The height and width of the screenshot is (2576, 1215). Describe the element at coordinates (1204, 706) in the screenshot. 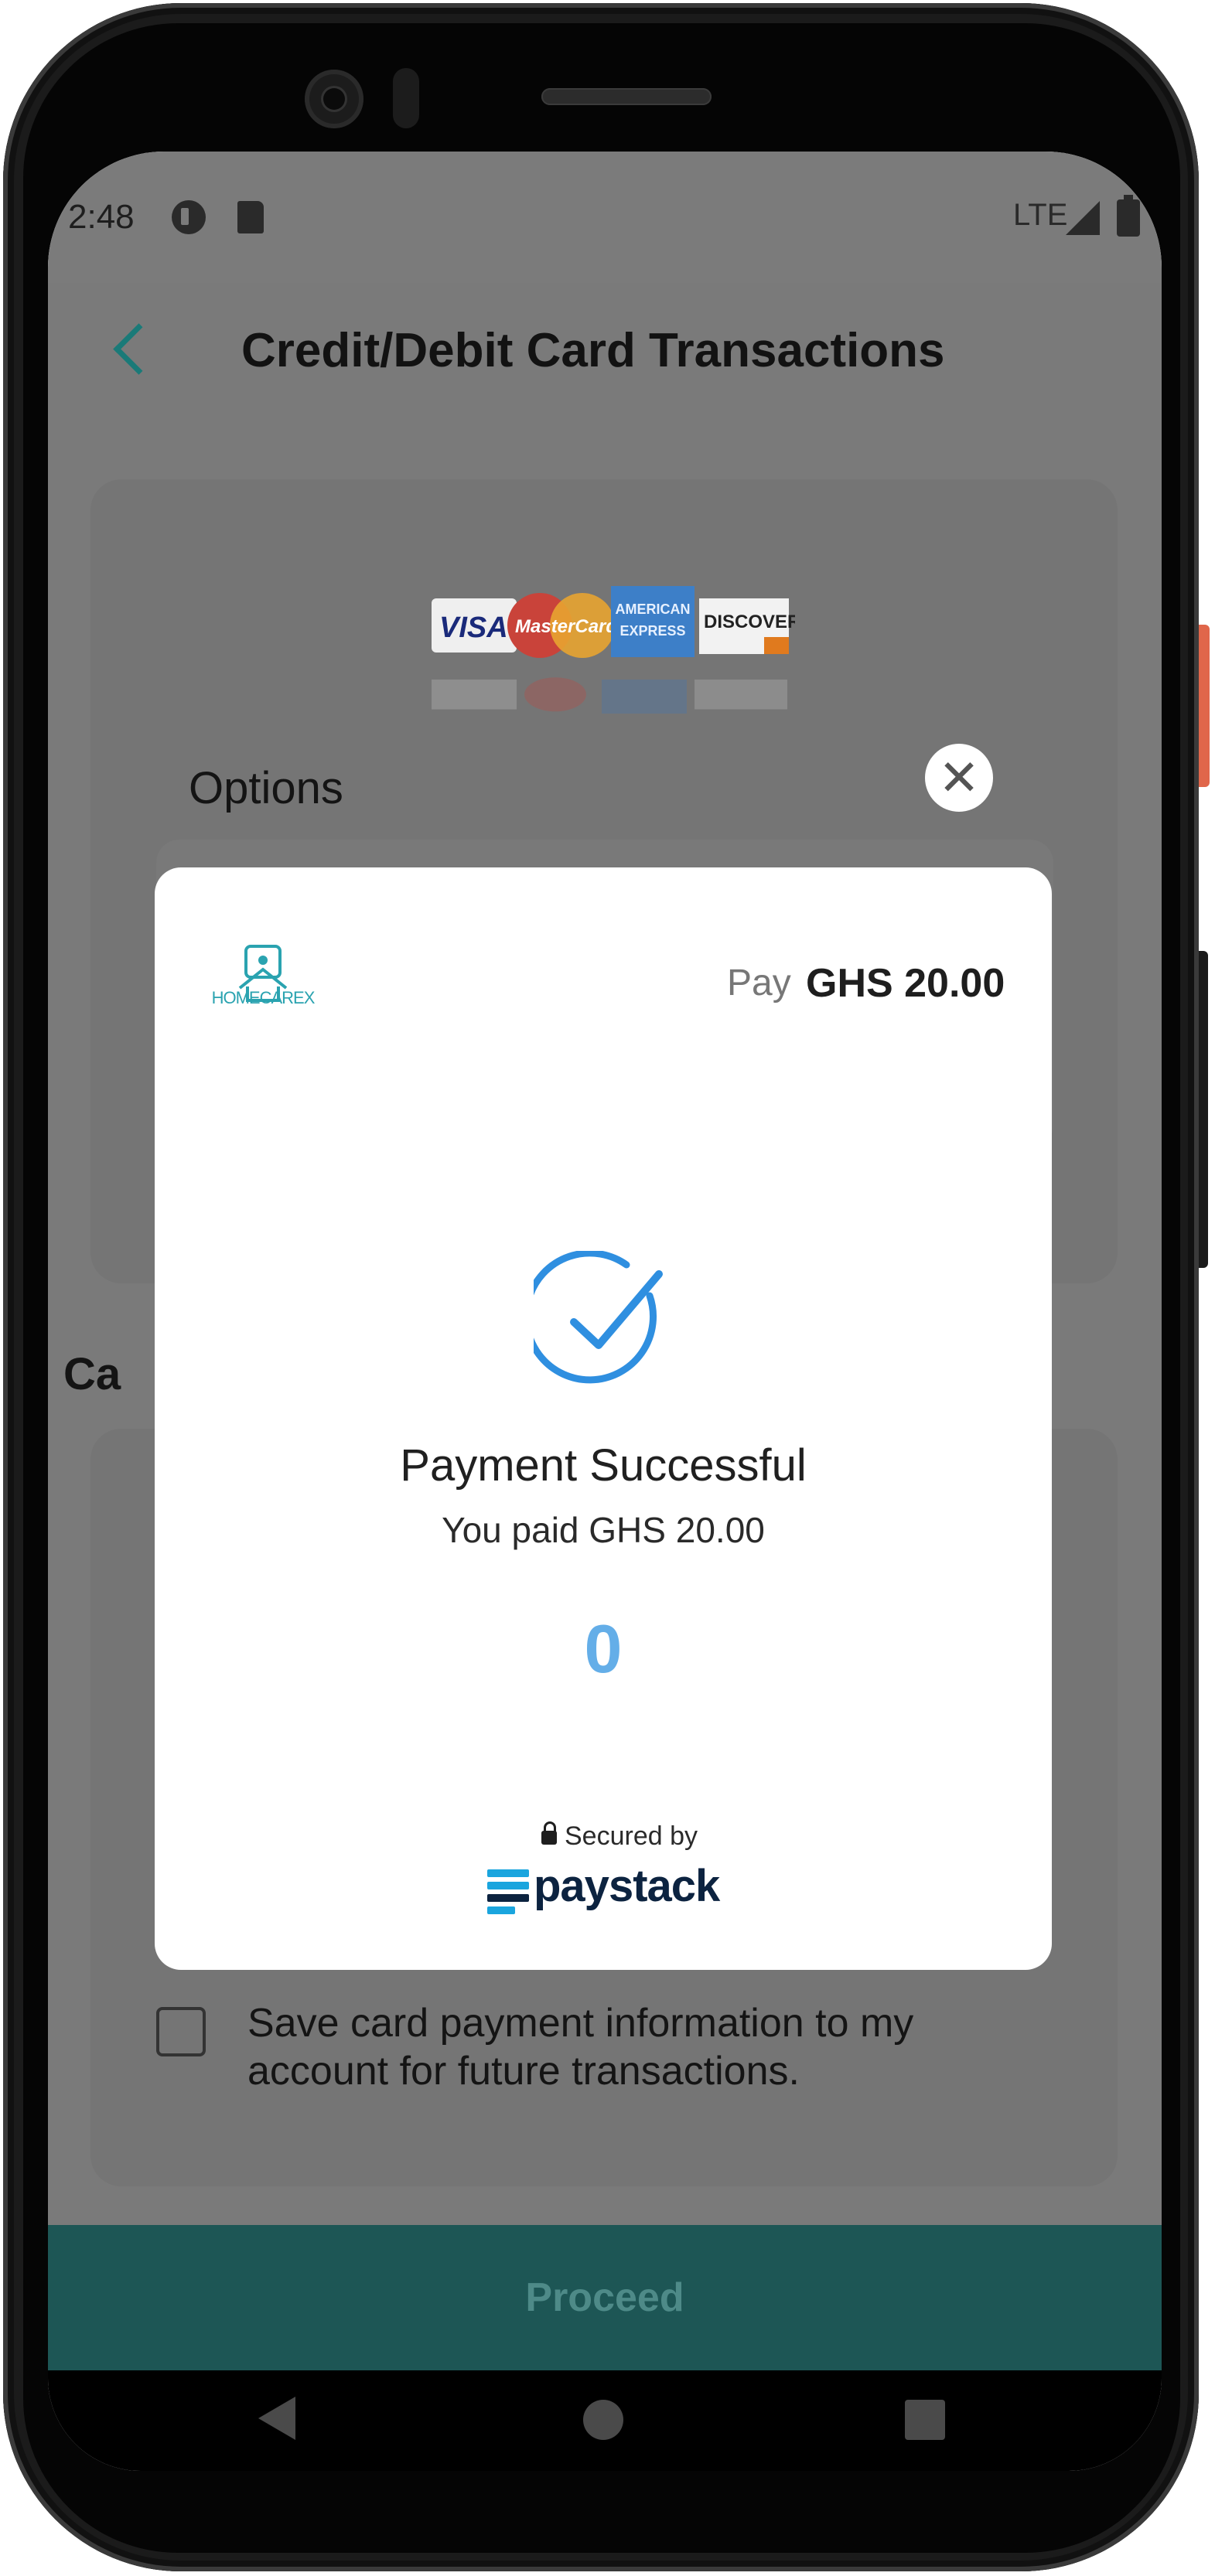

I see `power-button` at that location.